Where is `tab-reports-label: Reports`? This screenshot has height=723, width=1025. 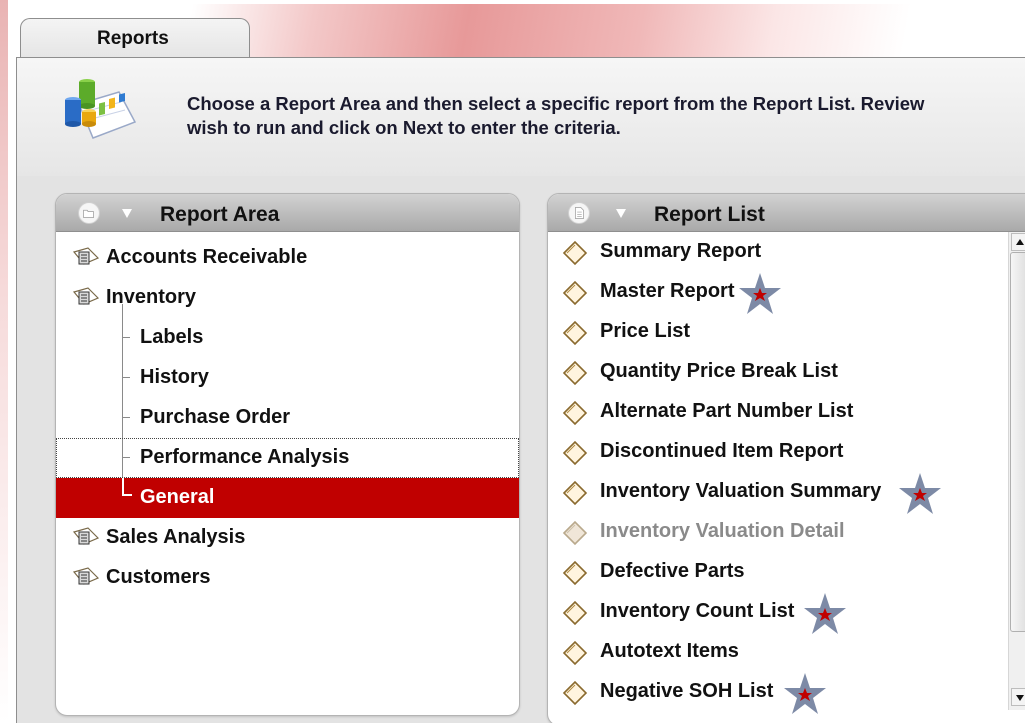
tab-reports-label: Reports is located at coordinates (133, 38).